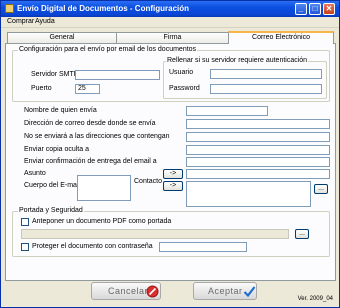  What do you see at coordinates (315, 299) in the screenshot?
I see `version-label: Ver. 2009_04` at bounding box center [315, 299].